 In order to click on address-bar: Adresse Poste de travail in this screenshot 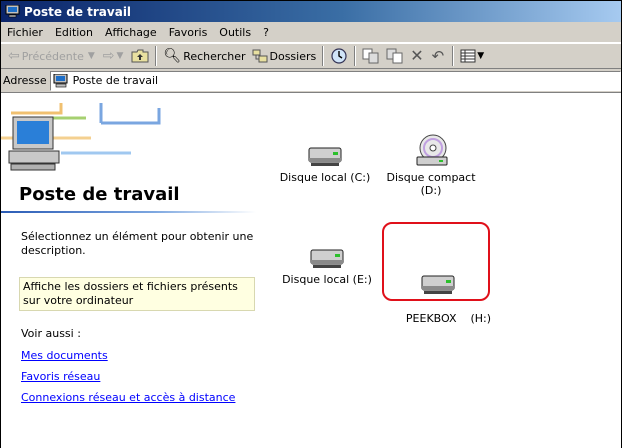, I will do `click(311, 81)`.